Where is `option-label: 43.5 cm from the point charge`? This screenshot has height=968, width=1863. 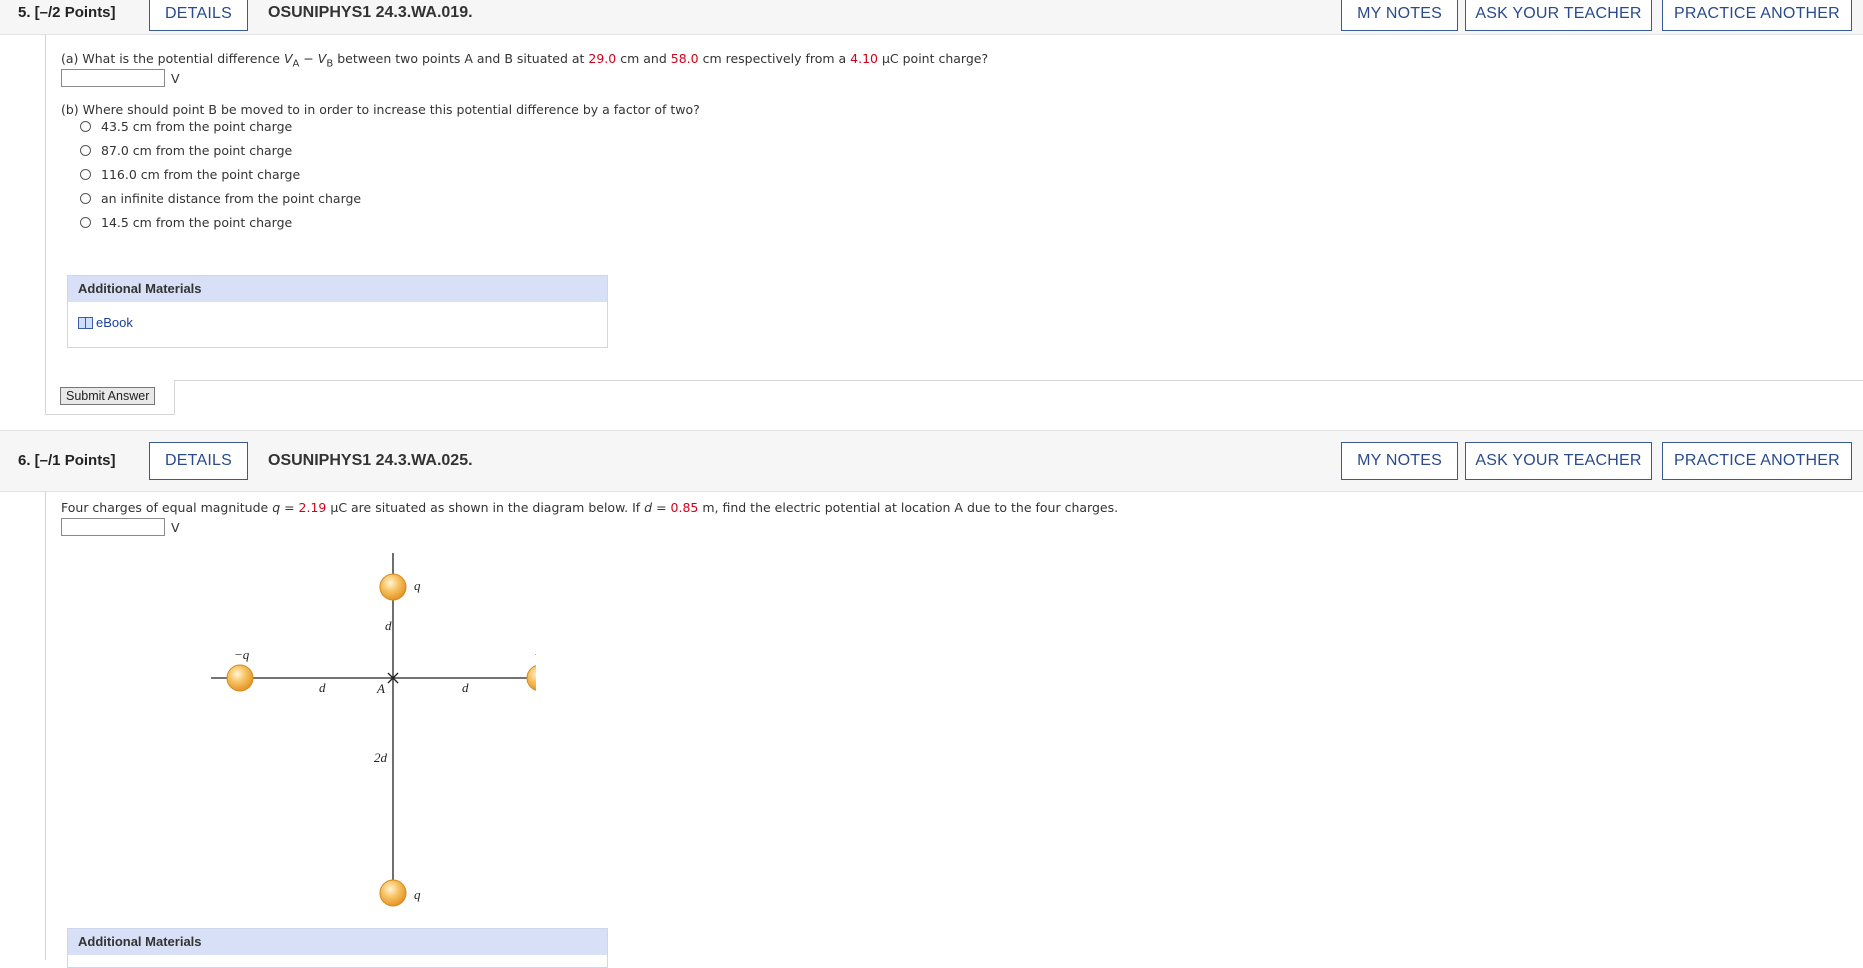
option-label: 43.5 cm from the point charge is located at coordinates (197, 126).